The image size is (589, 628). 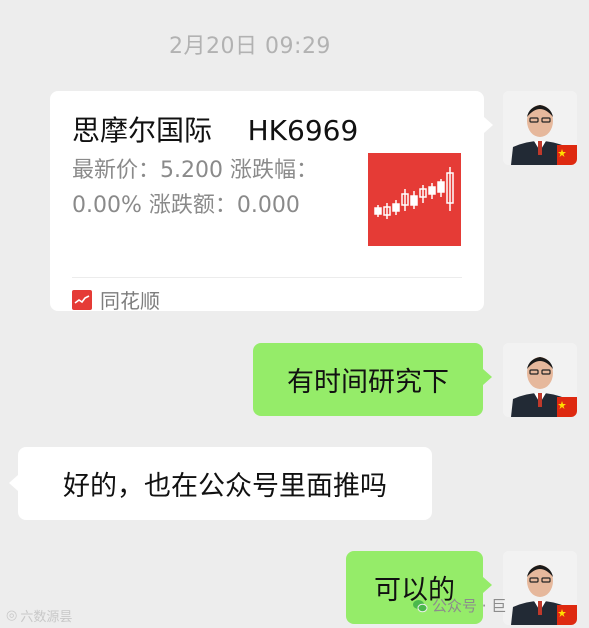 I want to click on wechat-icon, so click(x=420, y=605).